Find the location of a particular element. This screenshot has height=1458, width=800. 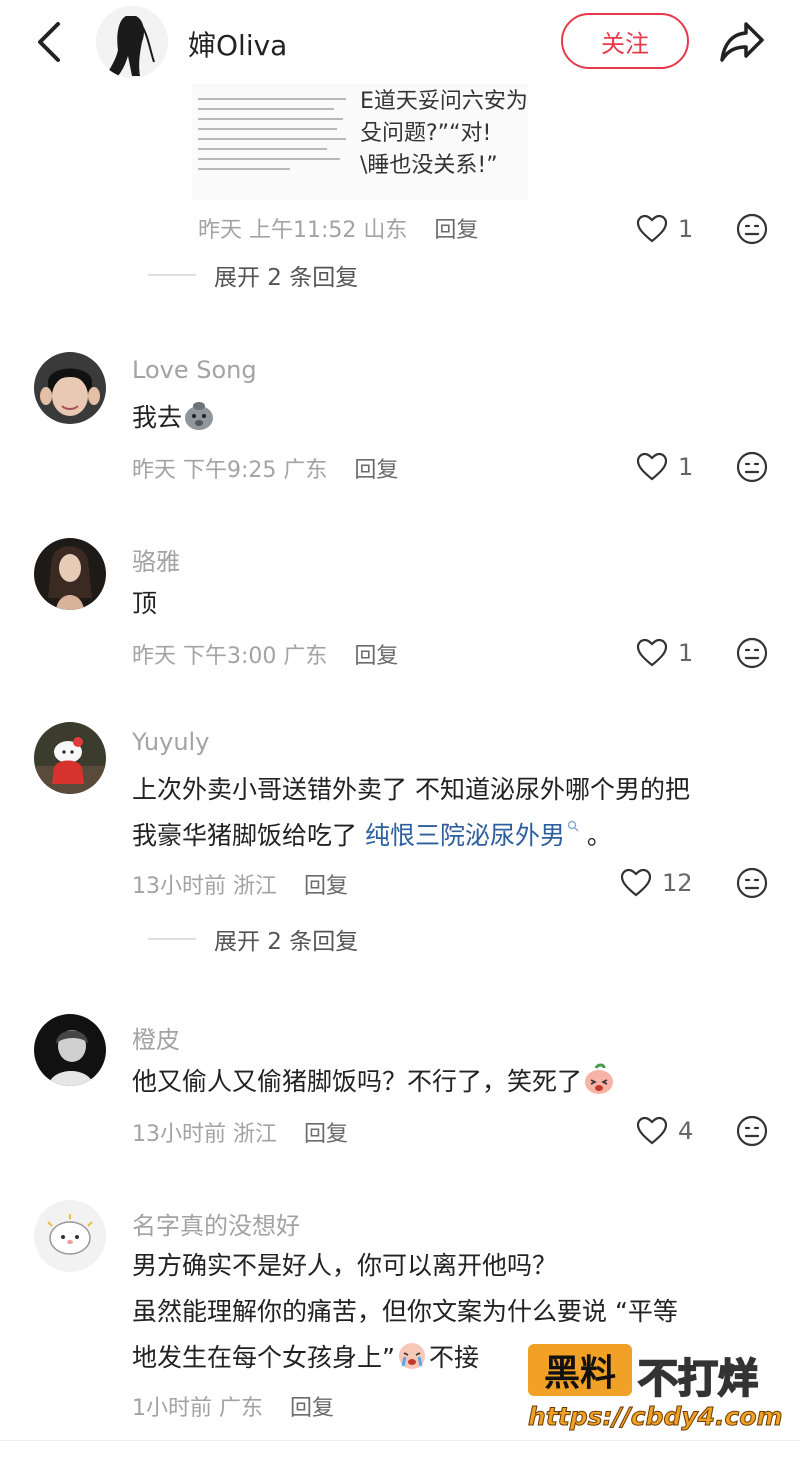

comment-body: 顶 is located at coordinates (145, 603).